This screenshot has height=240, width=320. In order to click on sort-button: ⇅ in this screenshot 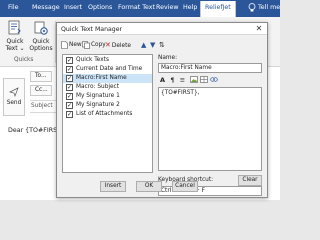, I will do `click(162, 45)`.